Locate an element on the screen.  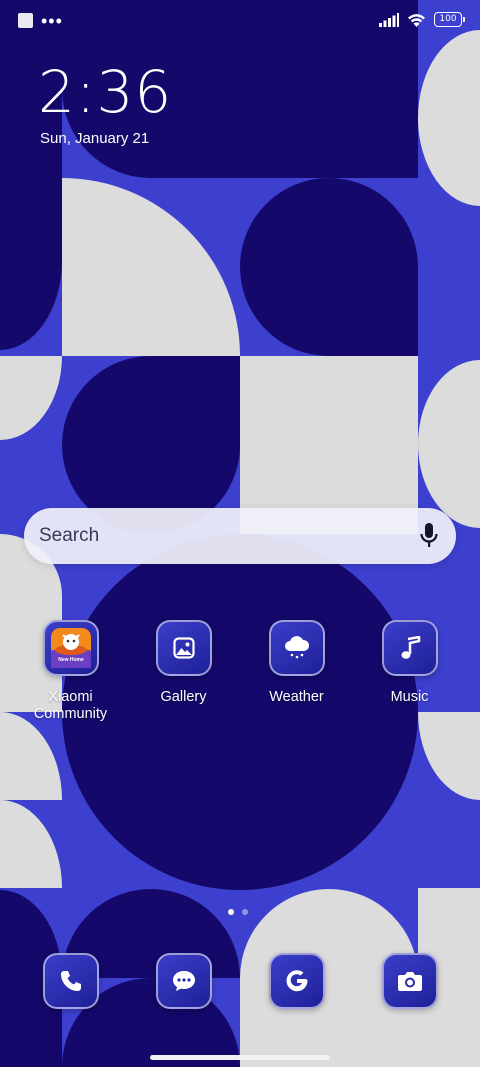
dock-camera is located at coordinates (409, 981).